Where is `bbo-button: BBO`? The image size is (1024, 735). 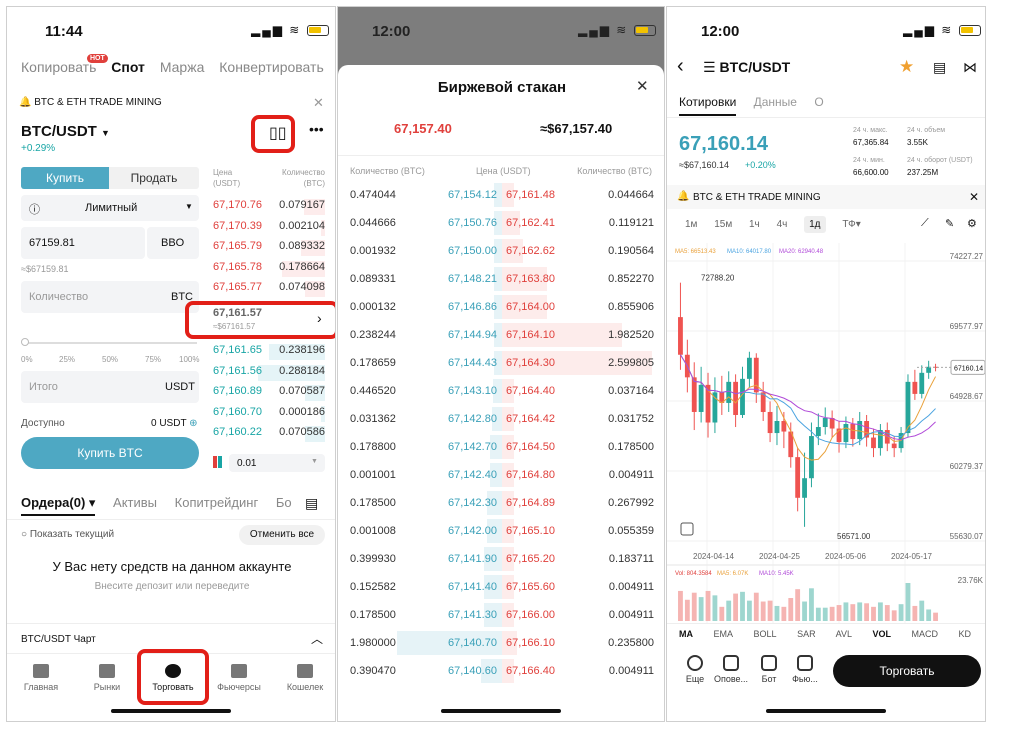
bbo-button: BBO is located at coordinates (173, 243).